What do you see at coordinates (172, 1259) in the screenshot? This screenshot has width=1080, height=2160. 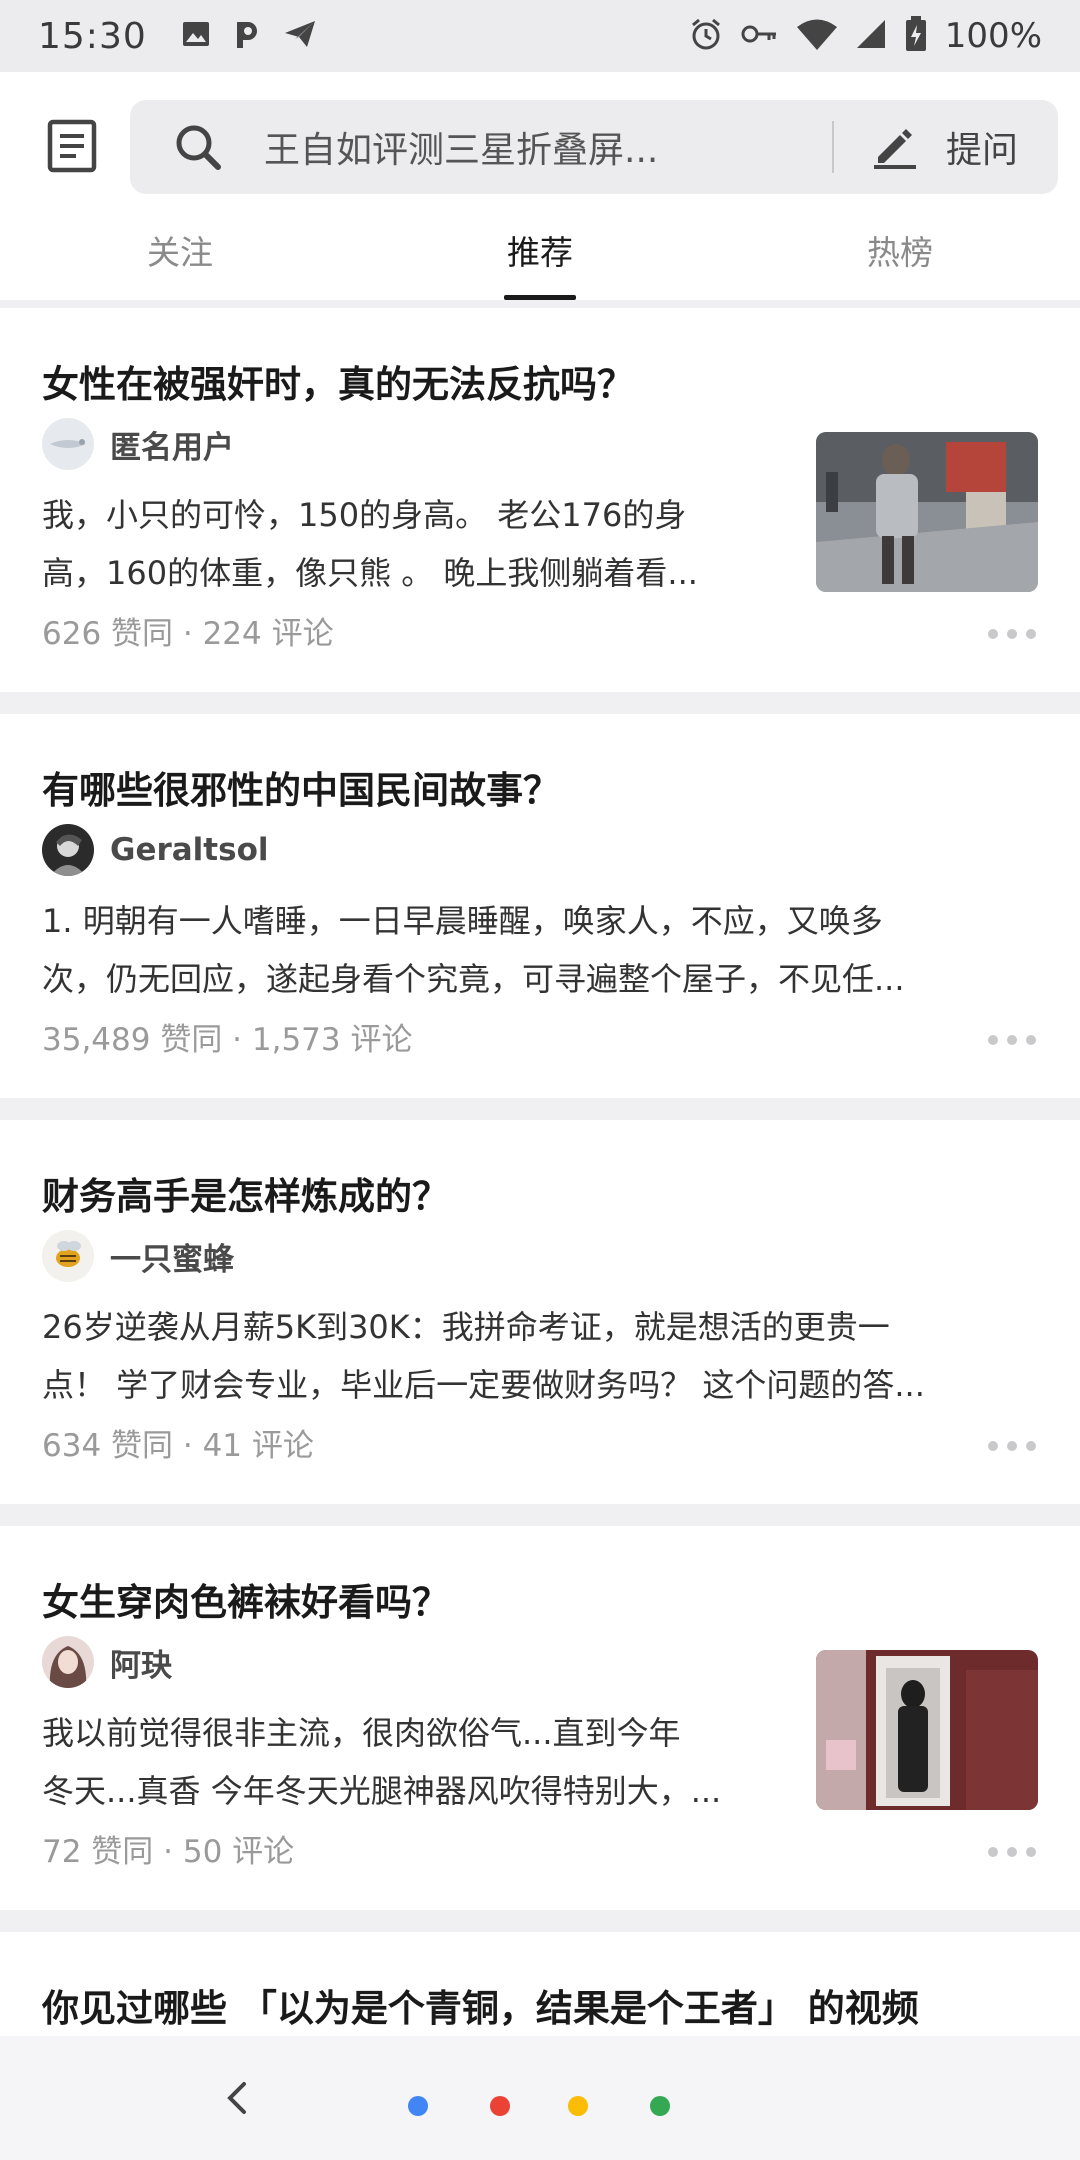 I see `author-name: 一只蜜蜂` at bounding box center [172, 1259].